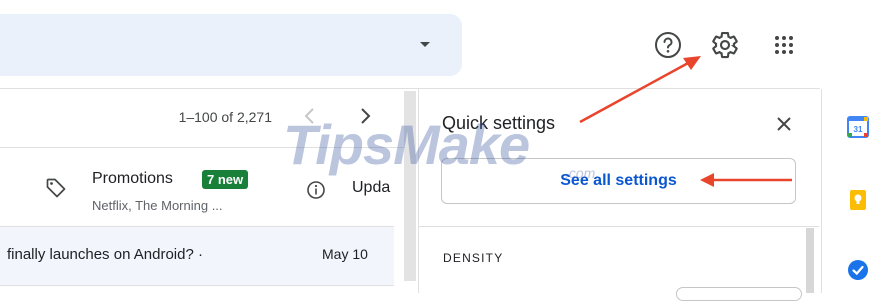 This screenshot has width=870, height=301. I want to click on quick-settings-scrollbar, so click(810, 260).